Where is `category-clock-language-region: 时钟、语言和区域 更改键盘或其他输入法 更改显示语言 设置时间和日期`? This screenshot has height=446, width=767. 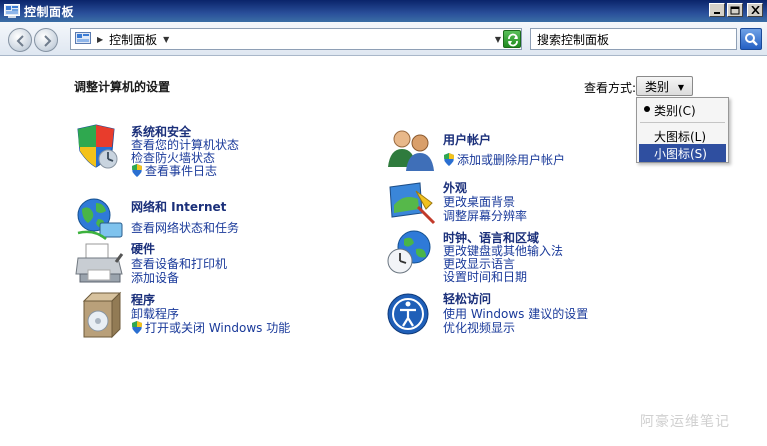 category-clock-language-region: 时钟、语言和区域 更改键盘或其他输入法 更改显示语言 设置时间和日期 is located at coordinates (496, 257).